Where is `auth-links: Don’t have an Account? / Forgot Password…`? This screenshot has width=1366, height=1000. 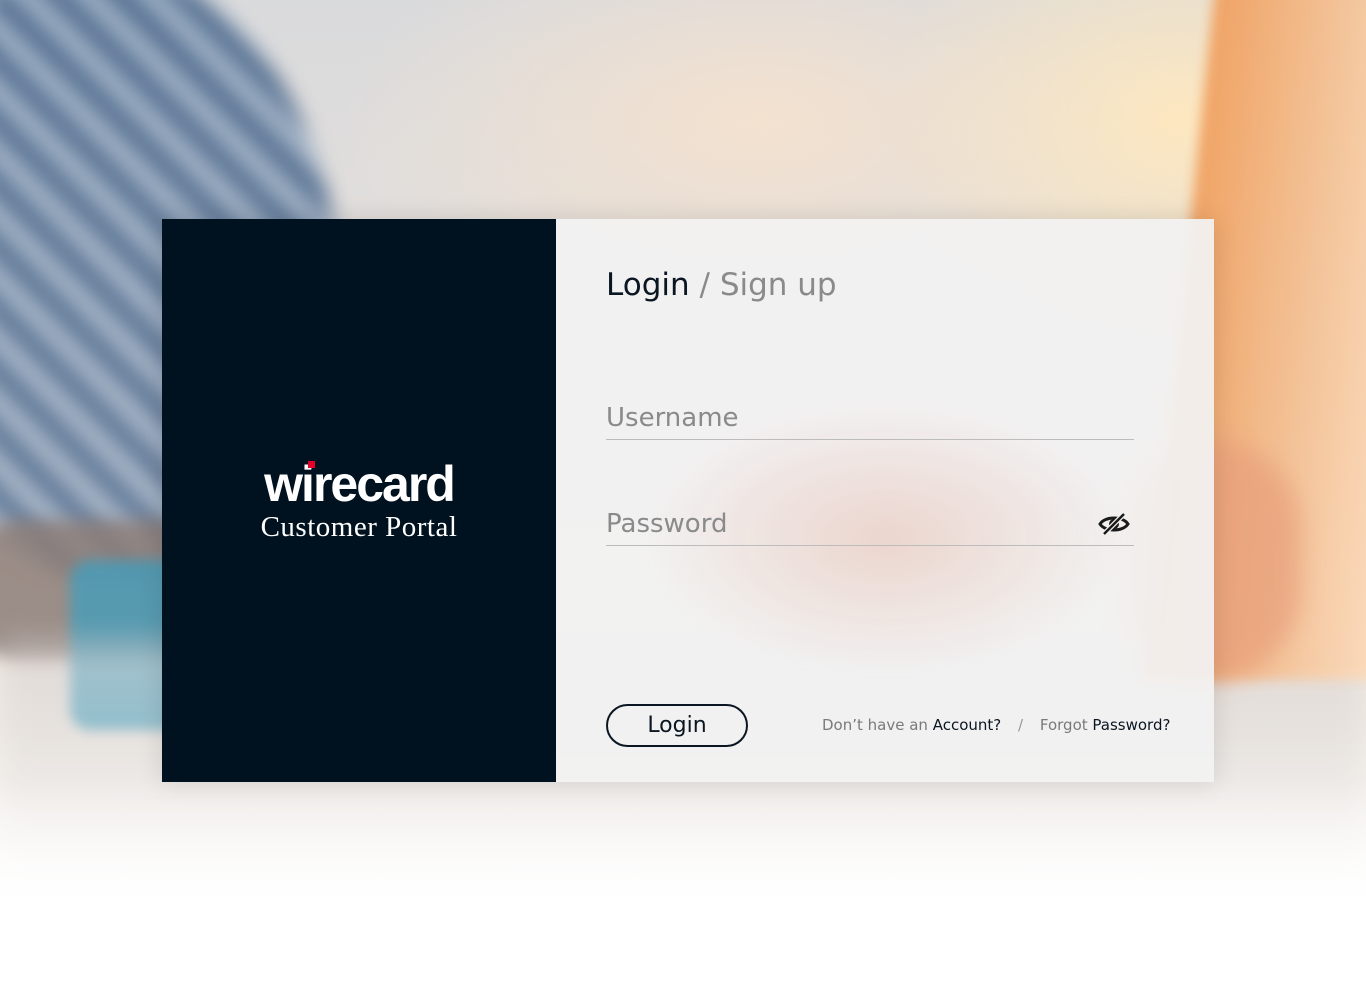 auth-links: Don’t have an Account? / Forgot Password… is located at coordinates (996, 725).